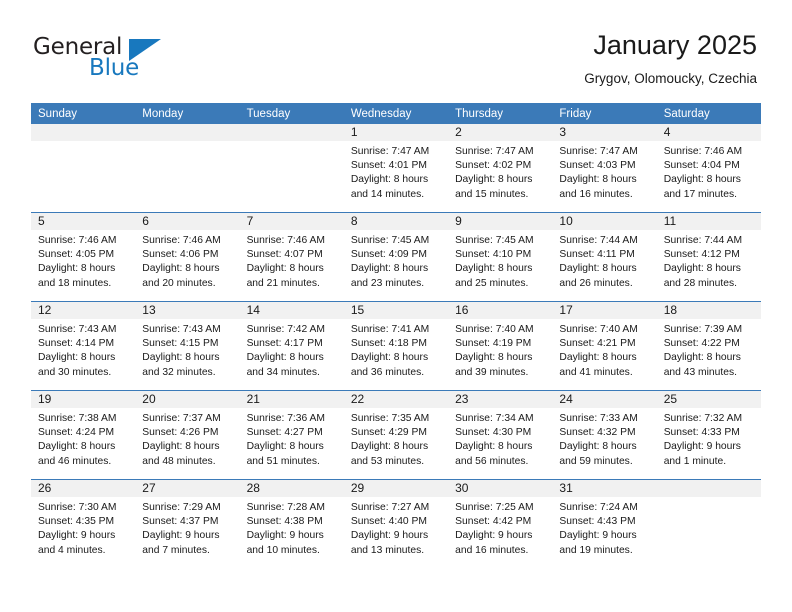 The width and height of the screenshot is (792, 612). What do you see at coordinates (180, 433) in the screenshot?
I see `sunset-time: Sunset: 4:26 PM` at bounding box center [180, 433].